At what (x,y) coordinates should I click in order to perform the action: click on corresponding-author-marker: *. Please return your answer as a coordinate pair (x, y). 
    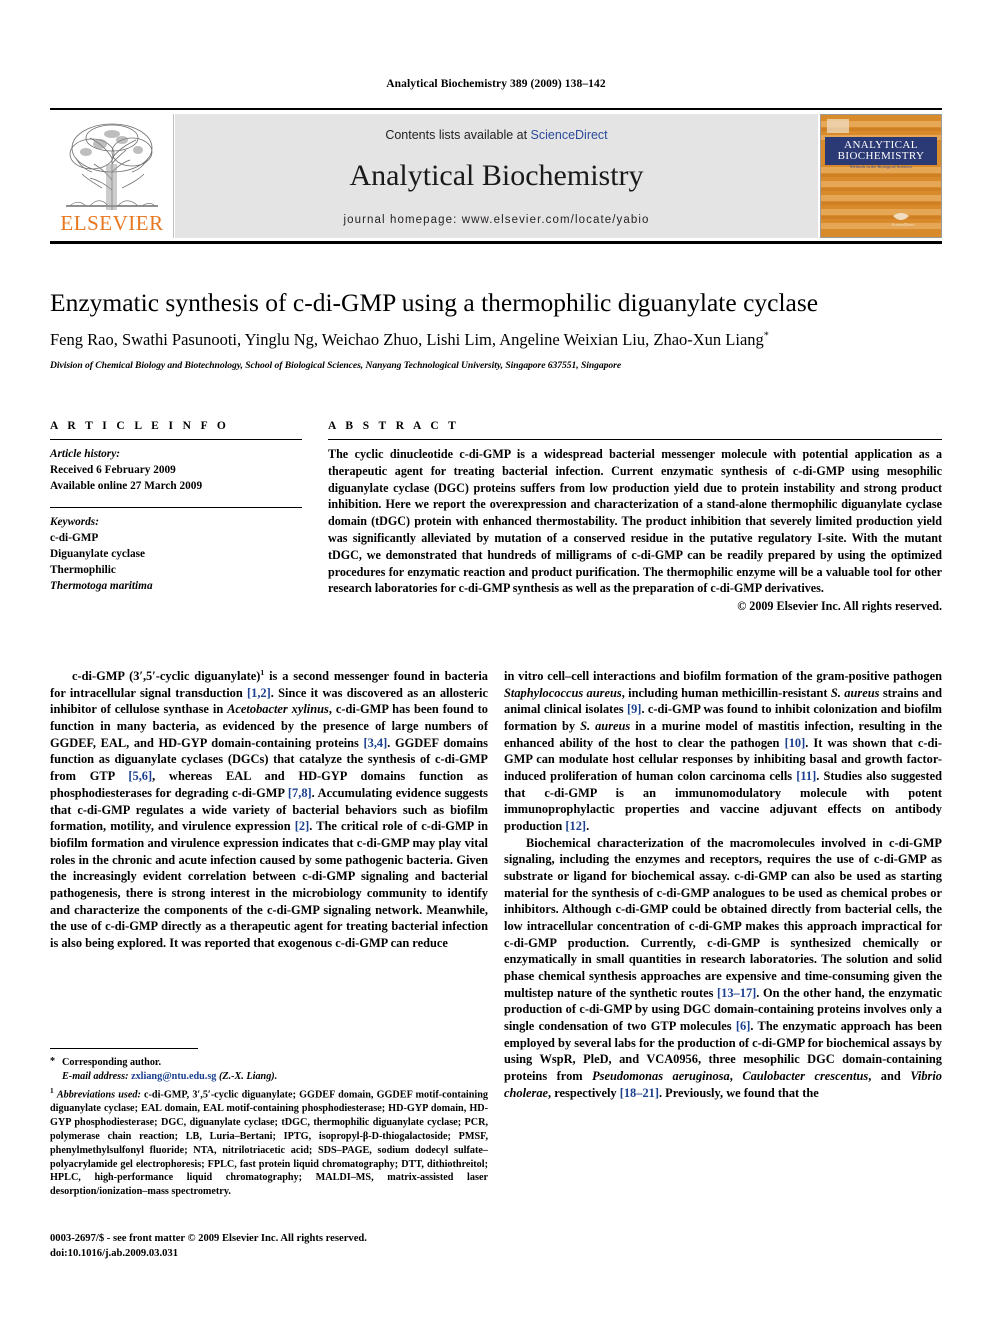
    Looking at the image, I should click on (766, 336).